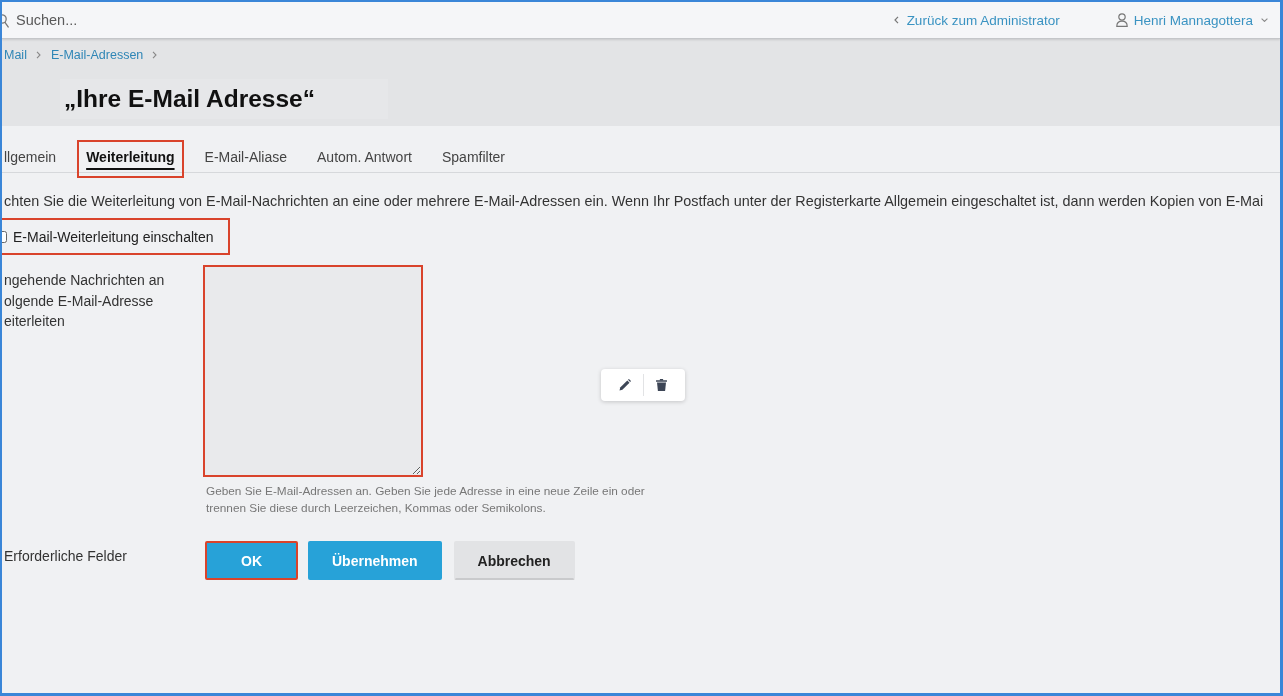 The width and height of the screenshot is (1283, 696). What do you see at coordinates (65, 555) in the screenshot?
I see `required-fields-note: Erforderliche Felder` at bounding box center [65, 555].